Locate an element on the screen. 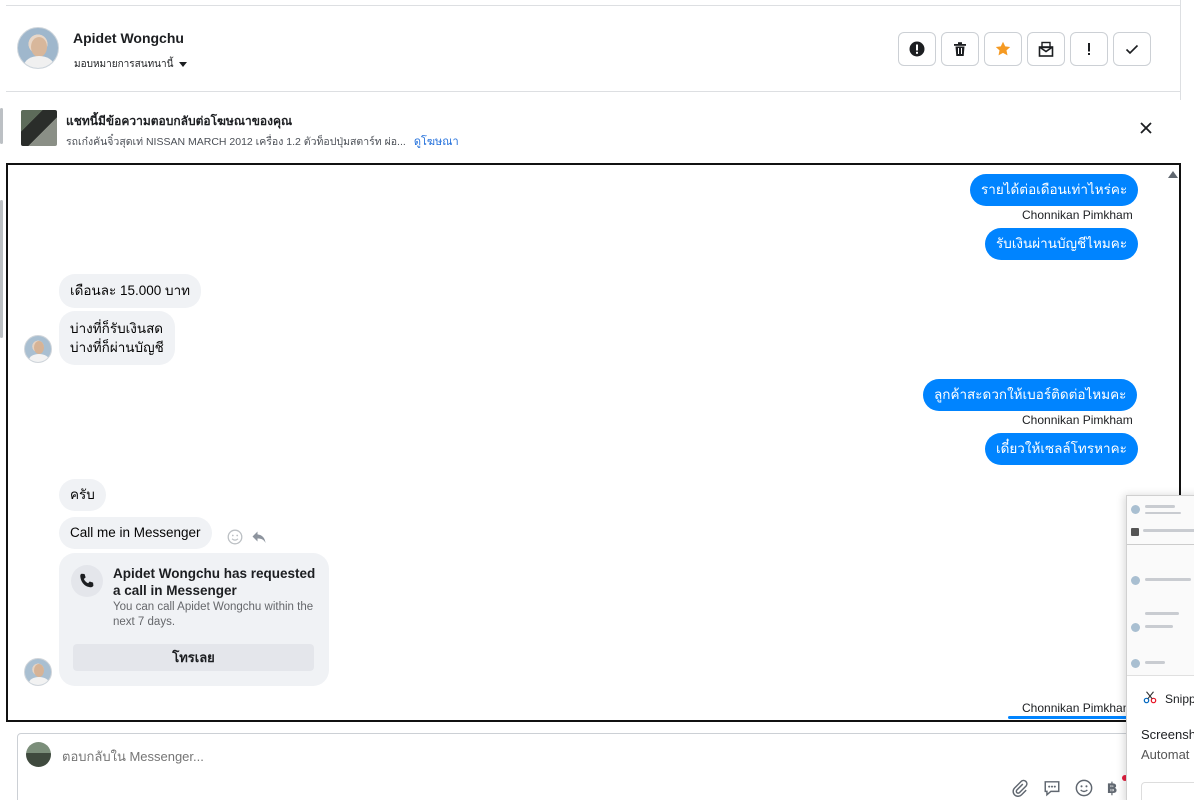  mark-done-button is located at coordinates (1132, 49).